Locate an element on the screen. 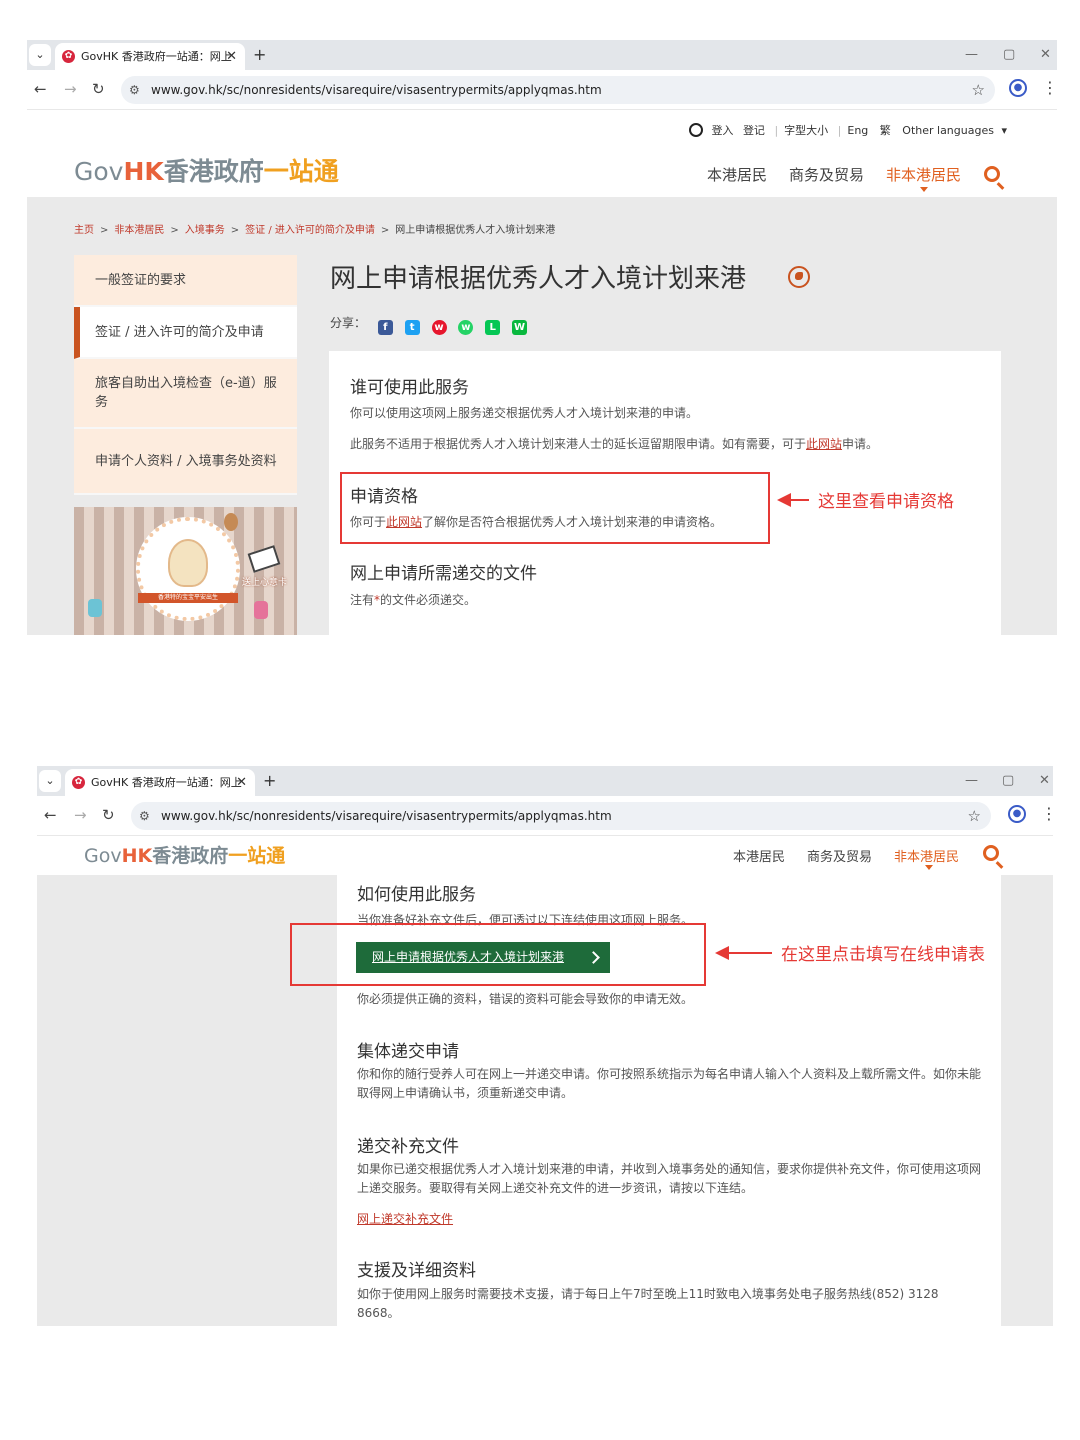 This screenshot has height=1440, width=1080. extension-website-link: 此网站 is located at coordinates (824, 444).